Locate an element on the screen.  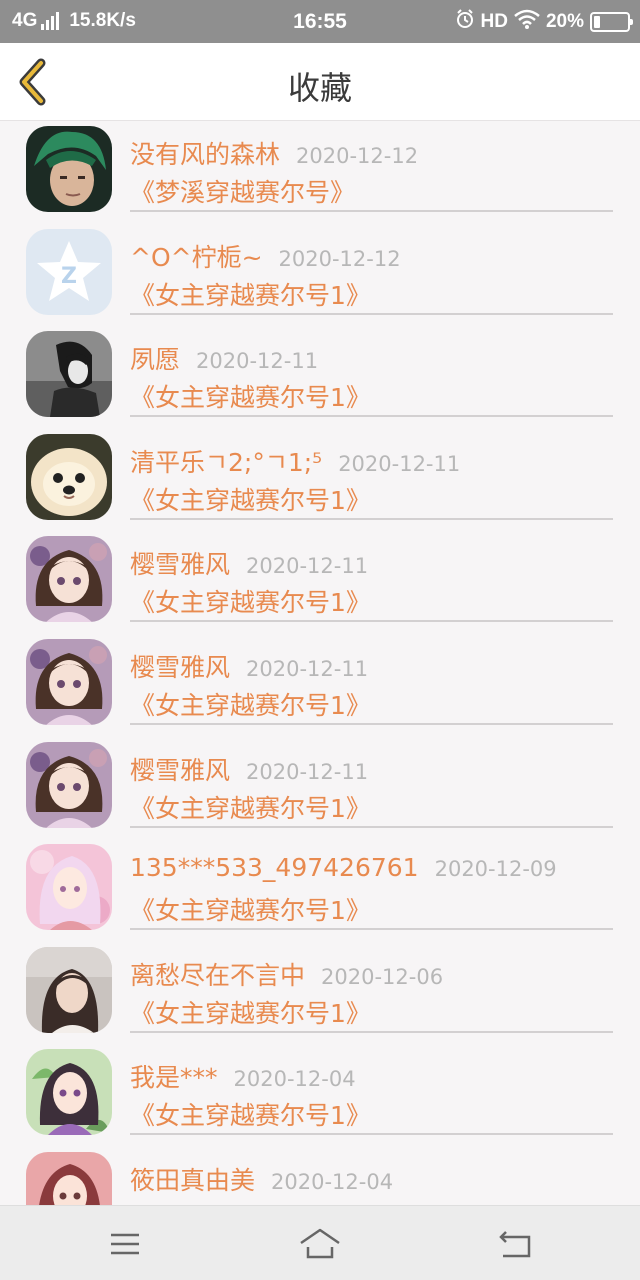
home-icon is located at coordinates (320, 1243).